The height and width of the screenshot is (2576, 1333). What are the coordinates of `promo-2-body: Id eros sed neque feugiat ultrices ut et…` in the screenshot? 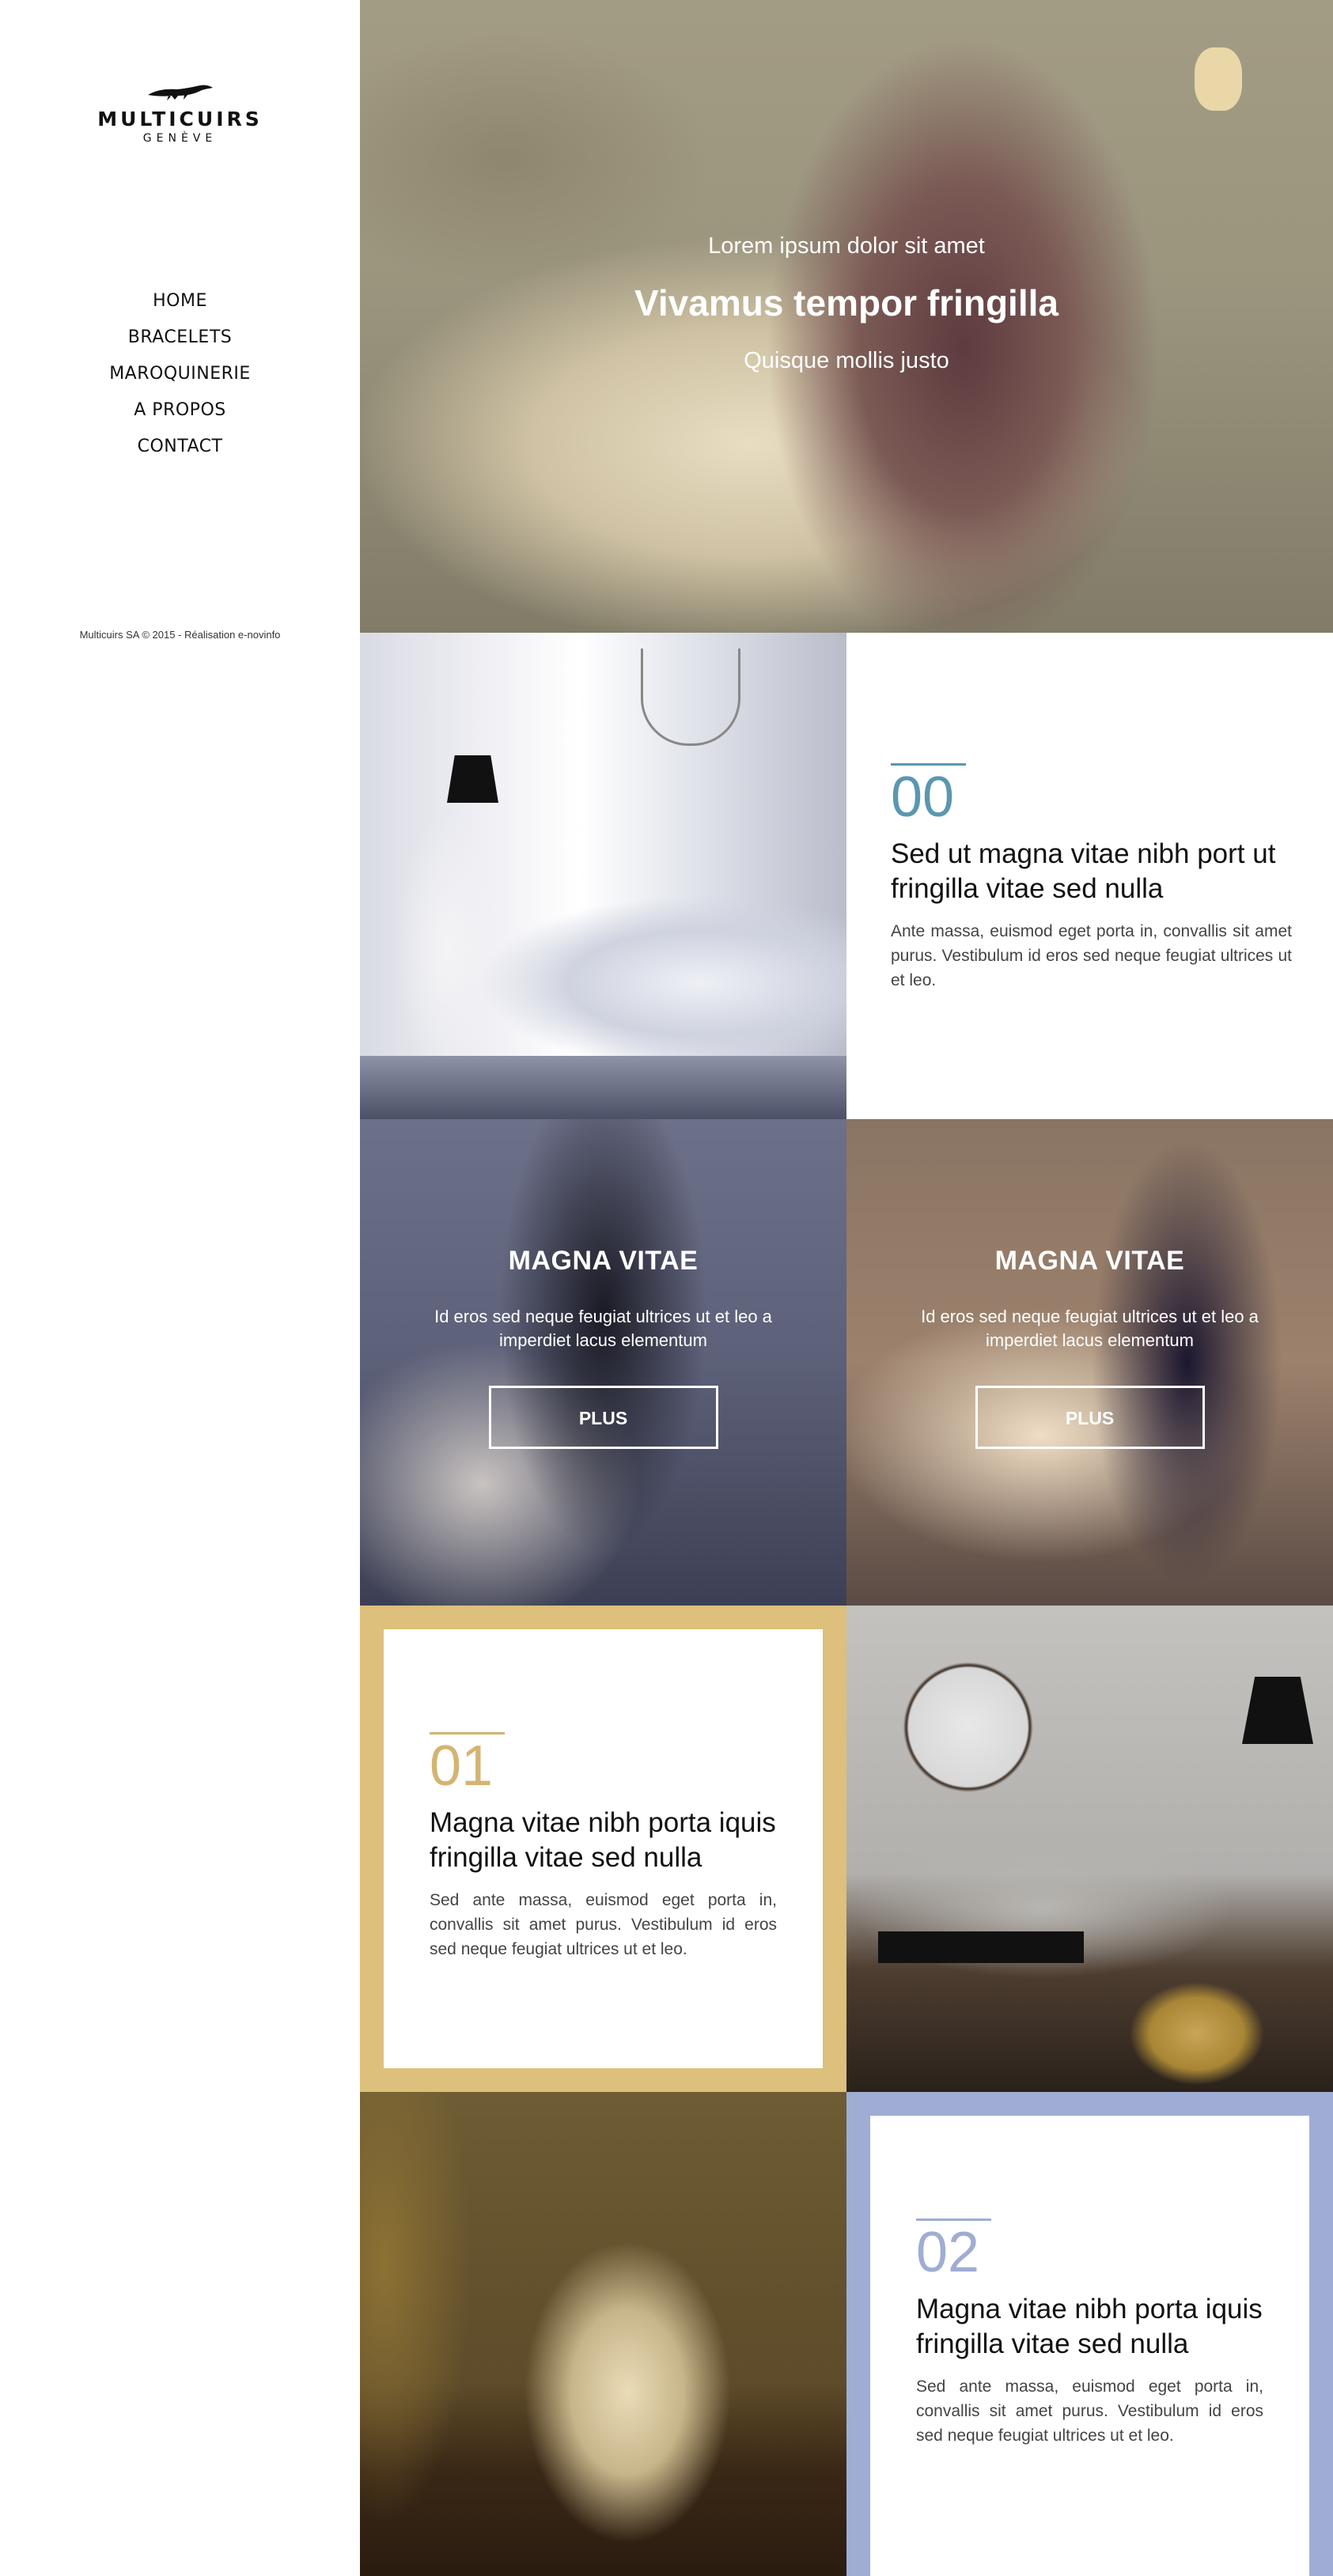 It's located at (1090, 1328).